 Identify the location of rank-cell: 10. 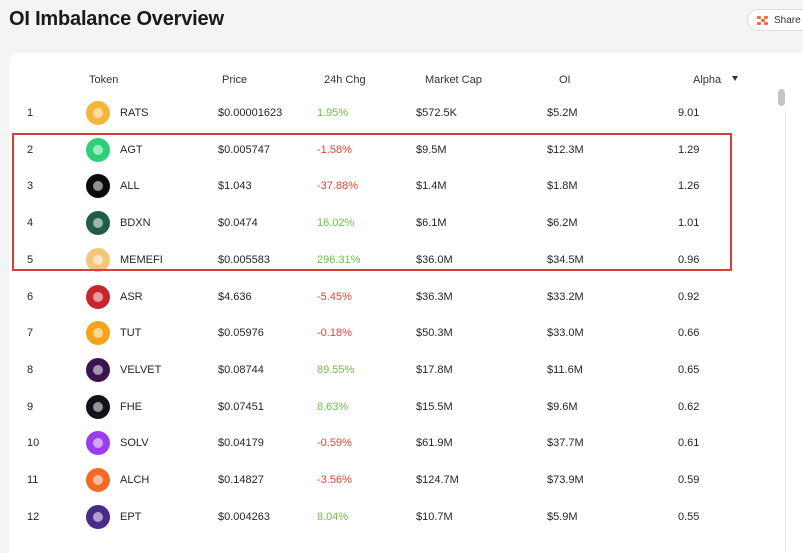
(33, 443).